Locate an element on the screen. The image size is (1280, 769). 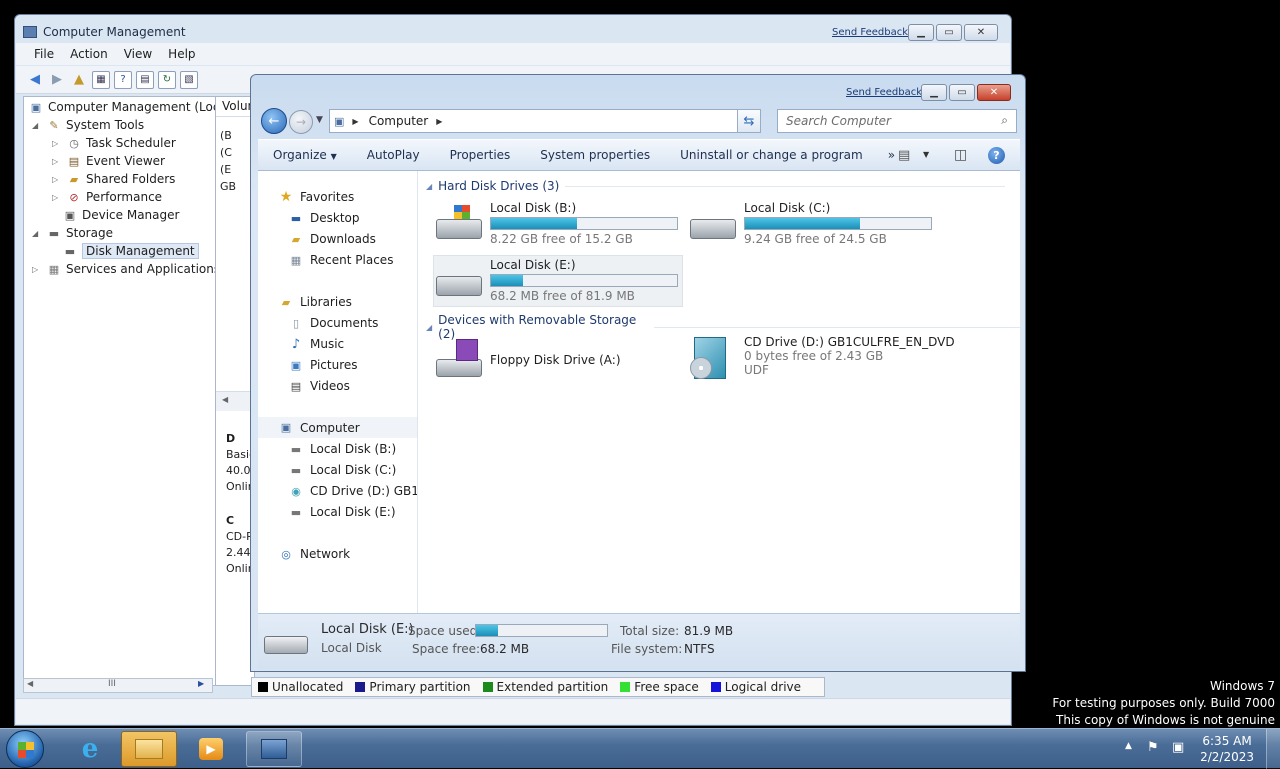
menu-help: Help is located at coordinates (181, 54).